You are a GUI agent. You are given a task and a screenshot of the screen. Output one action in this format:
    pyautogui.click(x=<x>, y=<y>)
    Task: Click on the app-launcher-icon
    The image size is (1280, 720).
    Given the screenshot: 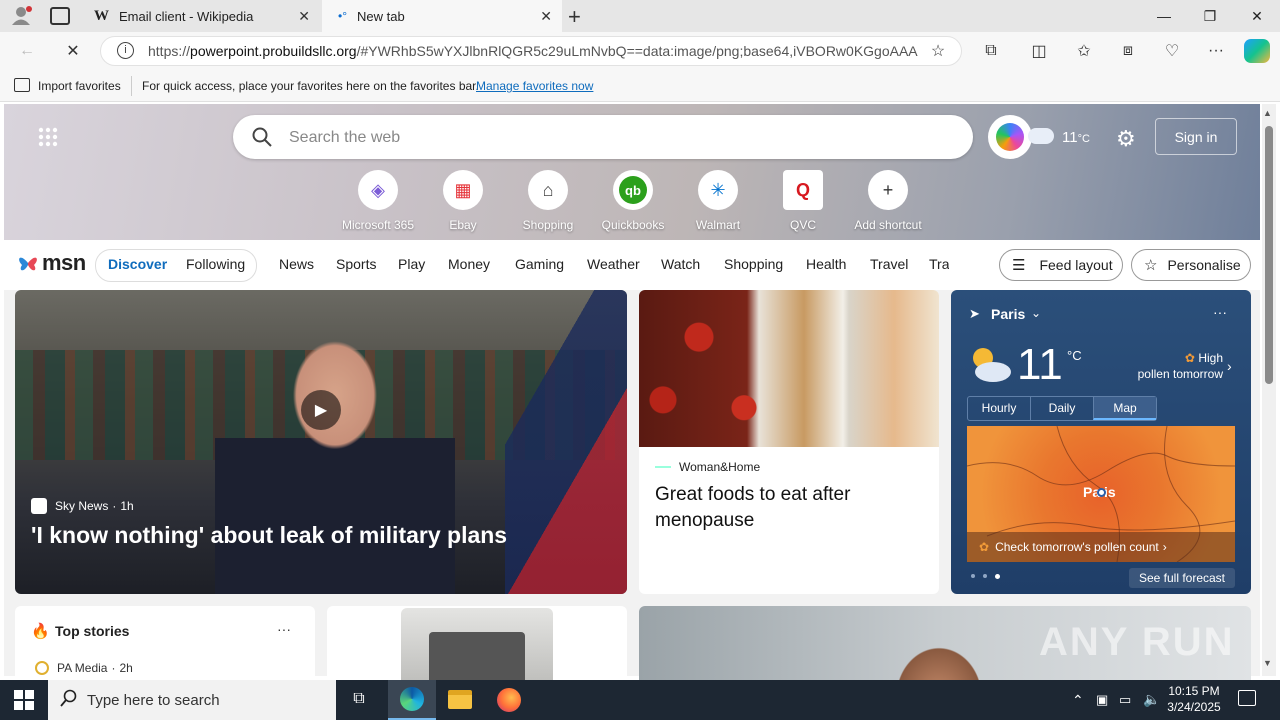 What is the action you would take?
    pyautogui.click(x=48, y=137)
    